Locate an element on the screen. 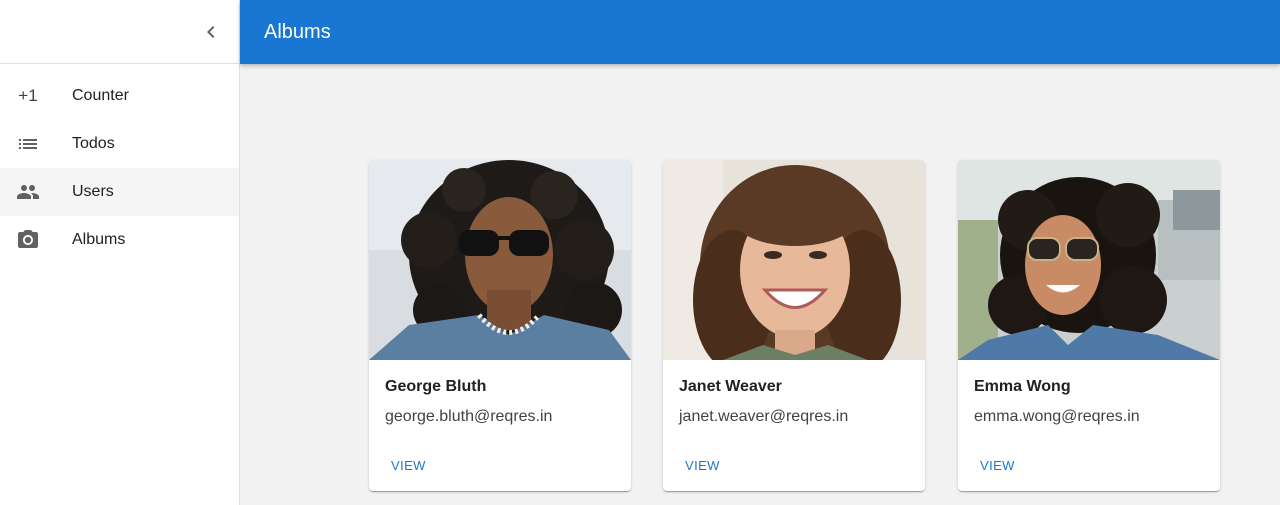 The image size is (1280, 505). page-title: Albums is located at coordinates (297, 31).